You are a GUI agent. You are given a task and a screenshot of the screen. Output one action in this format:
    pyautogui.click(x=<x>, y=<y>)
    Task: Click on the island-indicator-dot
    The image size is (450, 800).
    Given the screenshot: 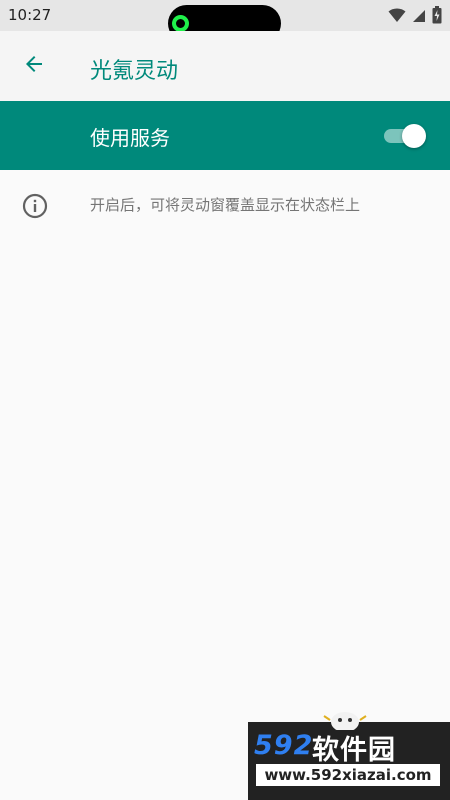 What is the action you would take?
    pyautogui.click(x=180, y=23)
    